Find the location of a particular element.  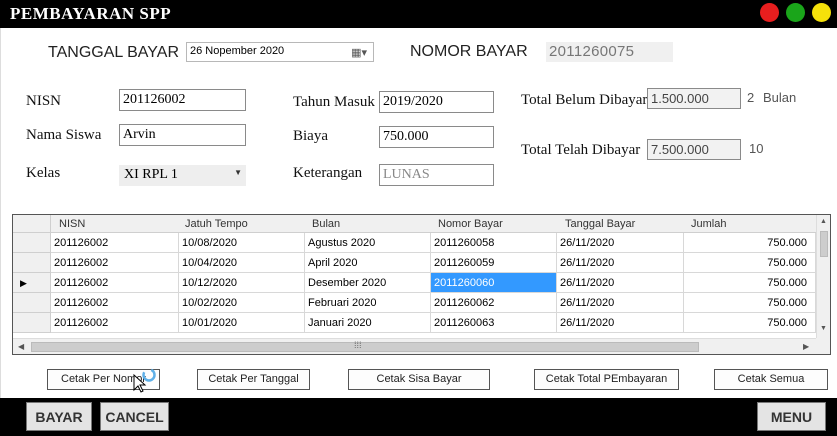

cell-nomor-bayar: 2011260060 is located at coordinates (494, 283).